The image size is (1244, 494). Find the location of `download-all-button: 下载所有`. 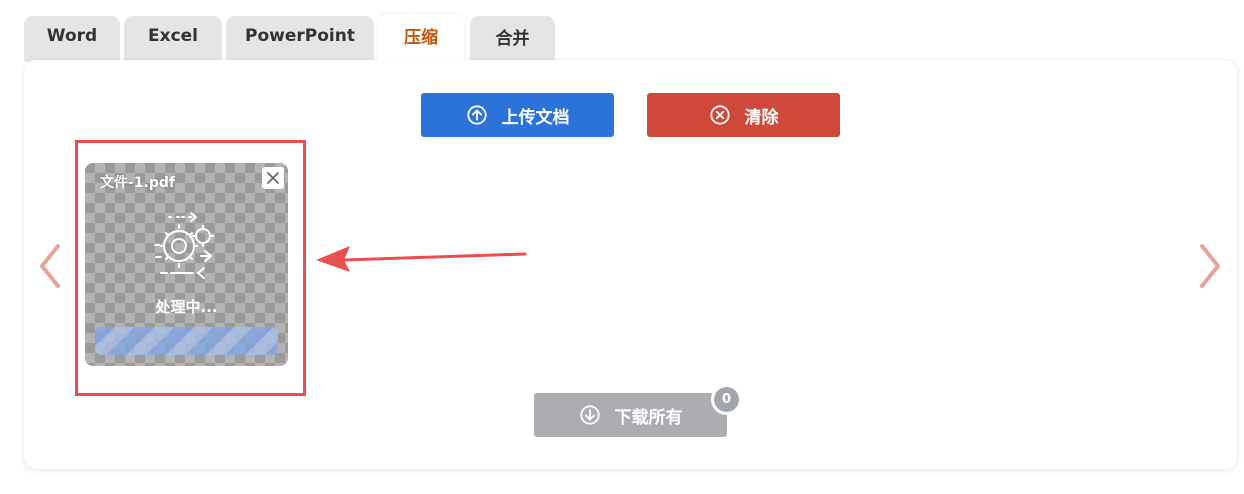

download-all-button: 下载所有 is located at coordinates (630, 415).